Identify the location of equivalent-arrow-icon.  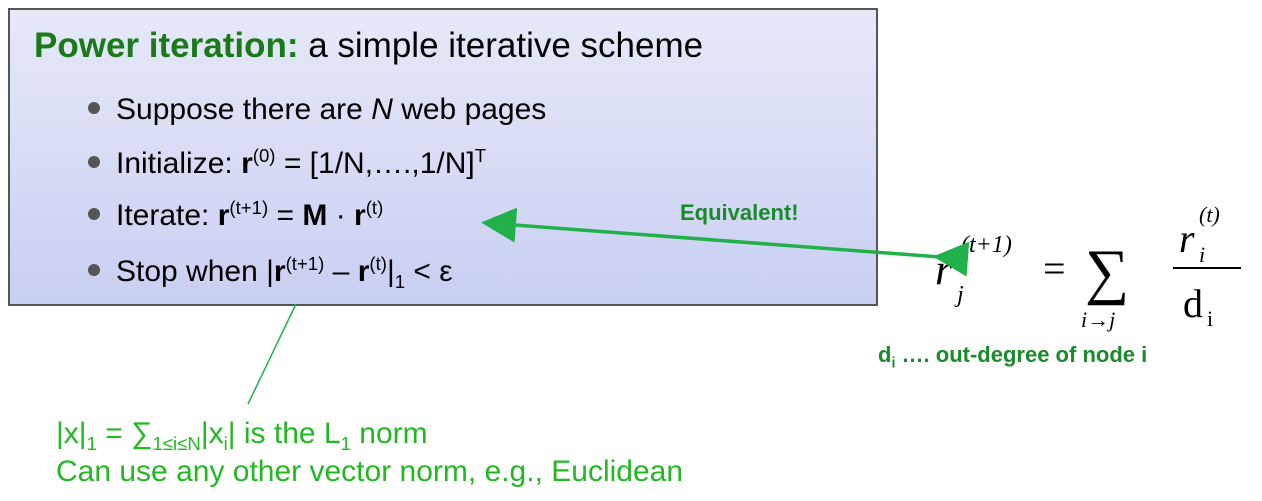
(725, 242).